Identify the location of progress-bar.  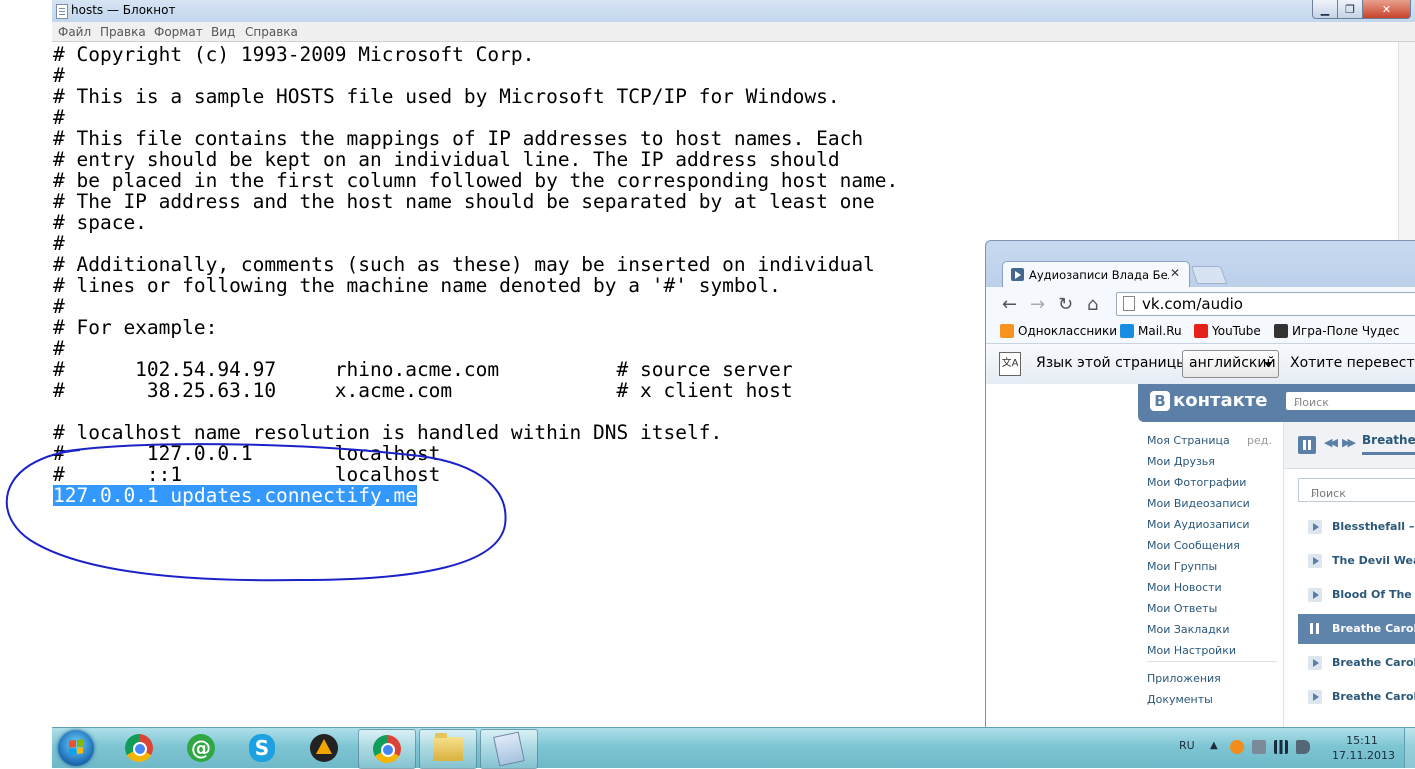
(1388, 453).